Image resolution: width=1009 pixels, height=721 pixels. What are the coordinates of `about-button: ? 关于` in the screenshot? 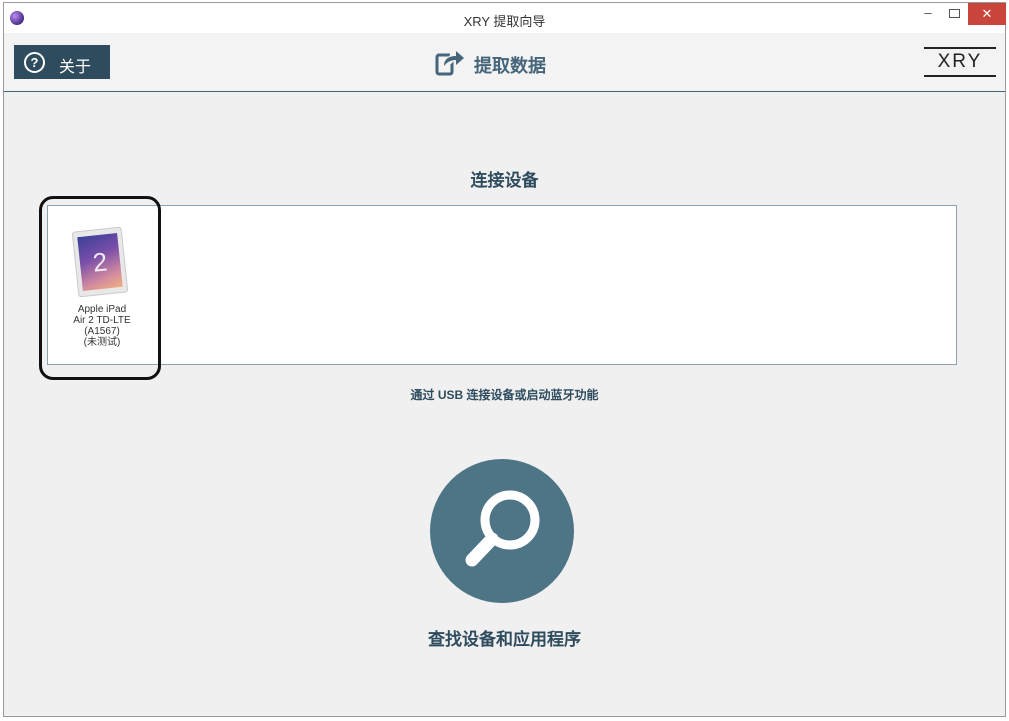 It's located at (62, 62).